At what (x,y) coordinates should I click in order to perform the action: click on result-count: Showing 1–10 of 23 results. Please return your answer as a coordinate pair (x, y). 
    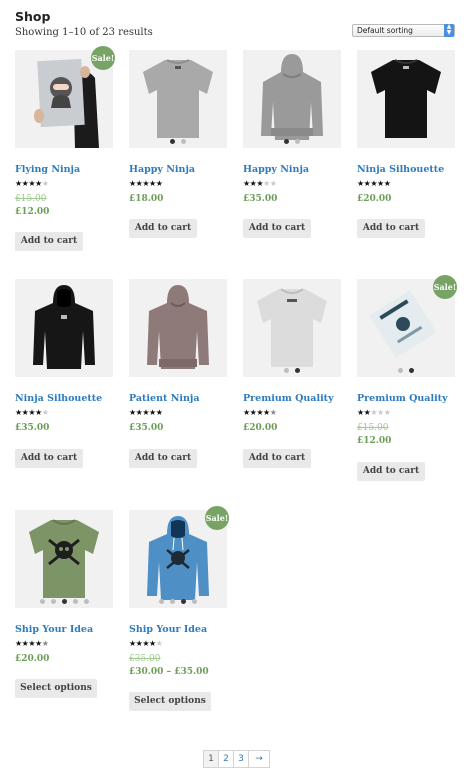
    Looking at the image, I should click on (84, 32).